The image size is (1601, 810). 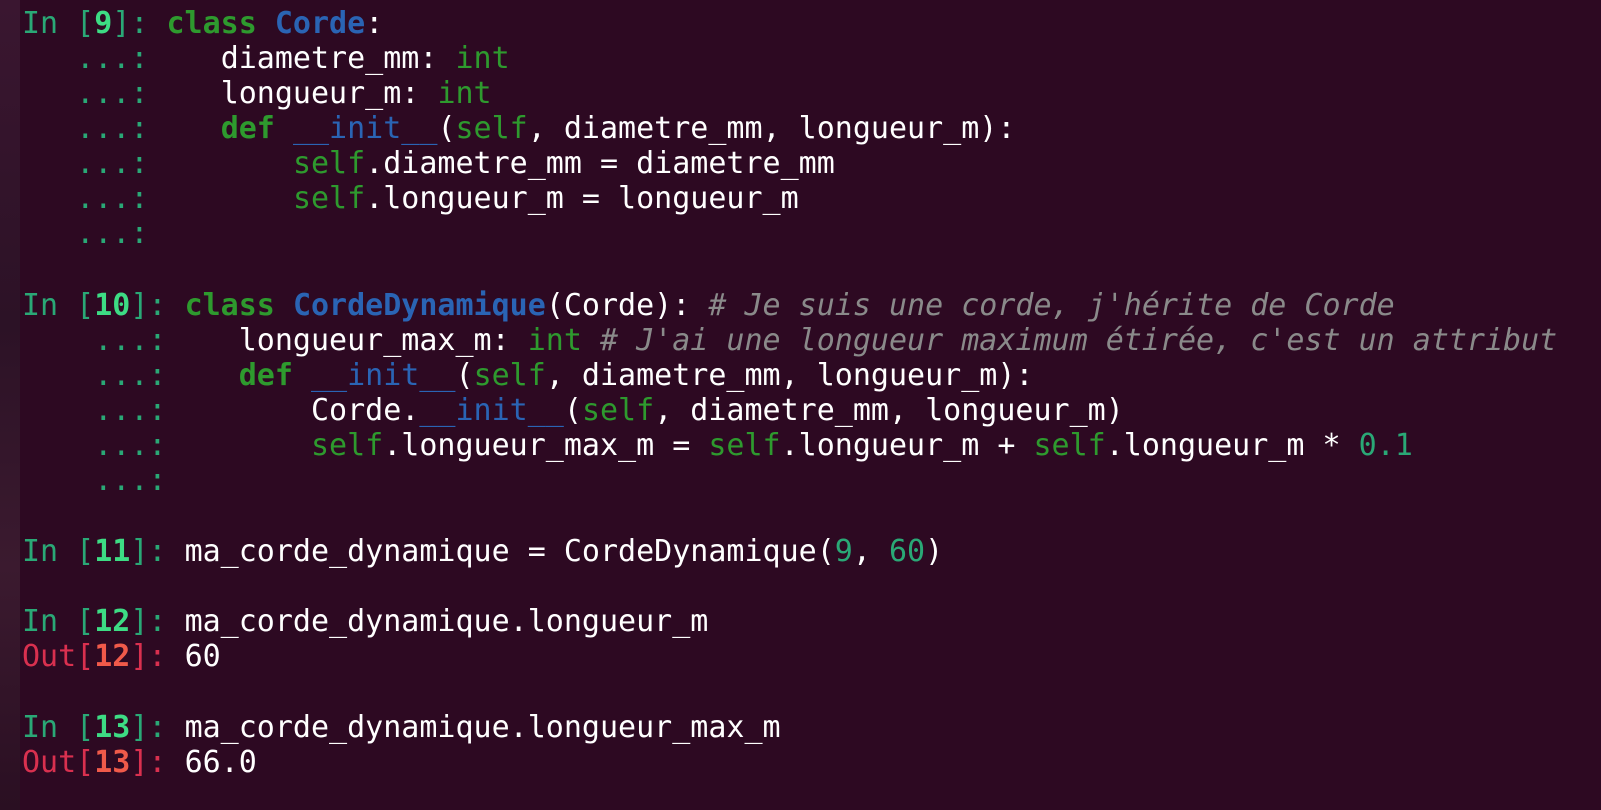 What do you see at coordinates (121, 657) in the screenshot?
I see `out-12-line: Out[12]: 60` at bounding box center [121, 657].